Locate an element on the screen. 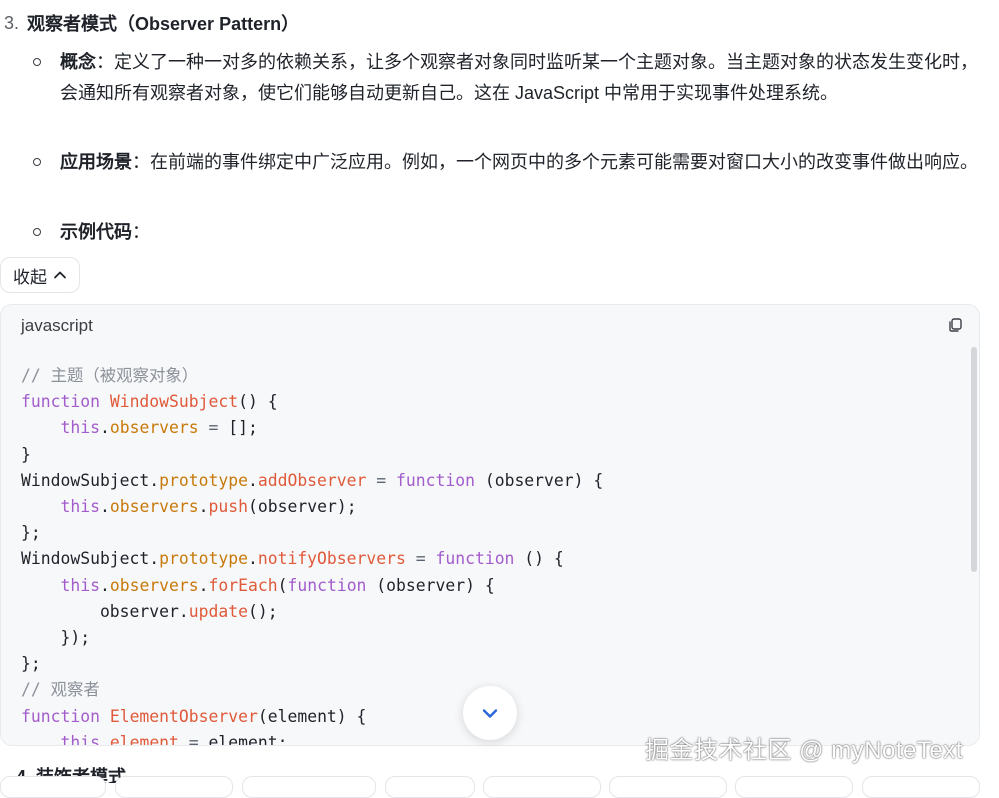  code-token: addObserver is located at coordinates (312, 480).